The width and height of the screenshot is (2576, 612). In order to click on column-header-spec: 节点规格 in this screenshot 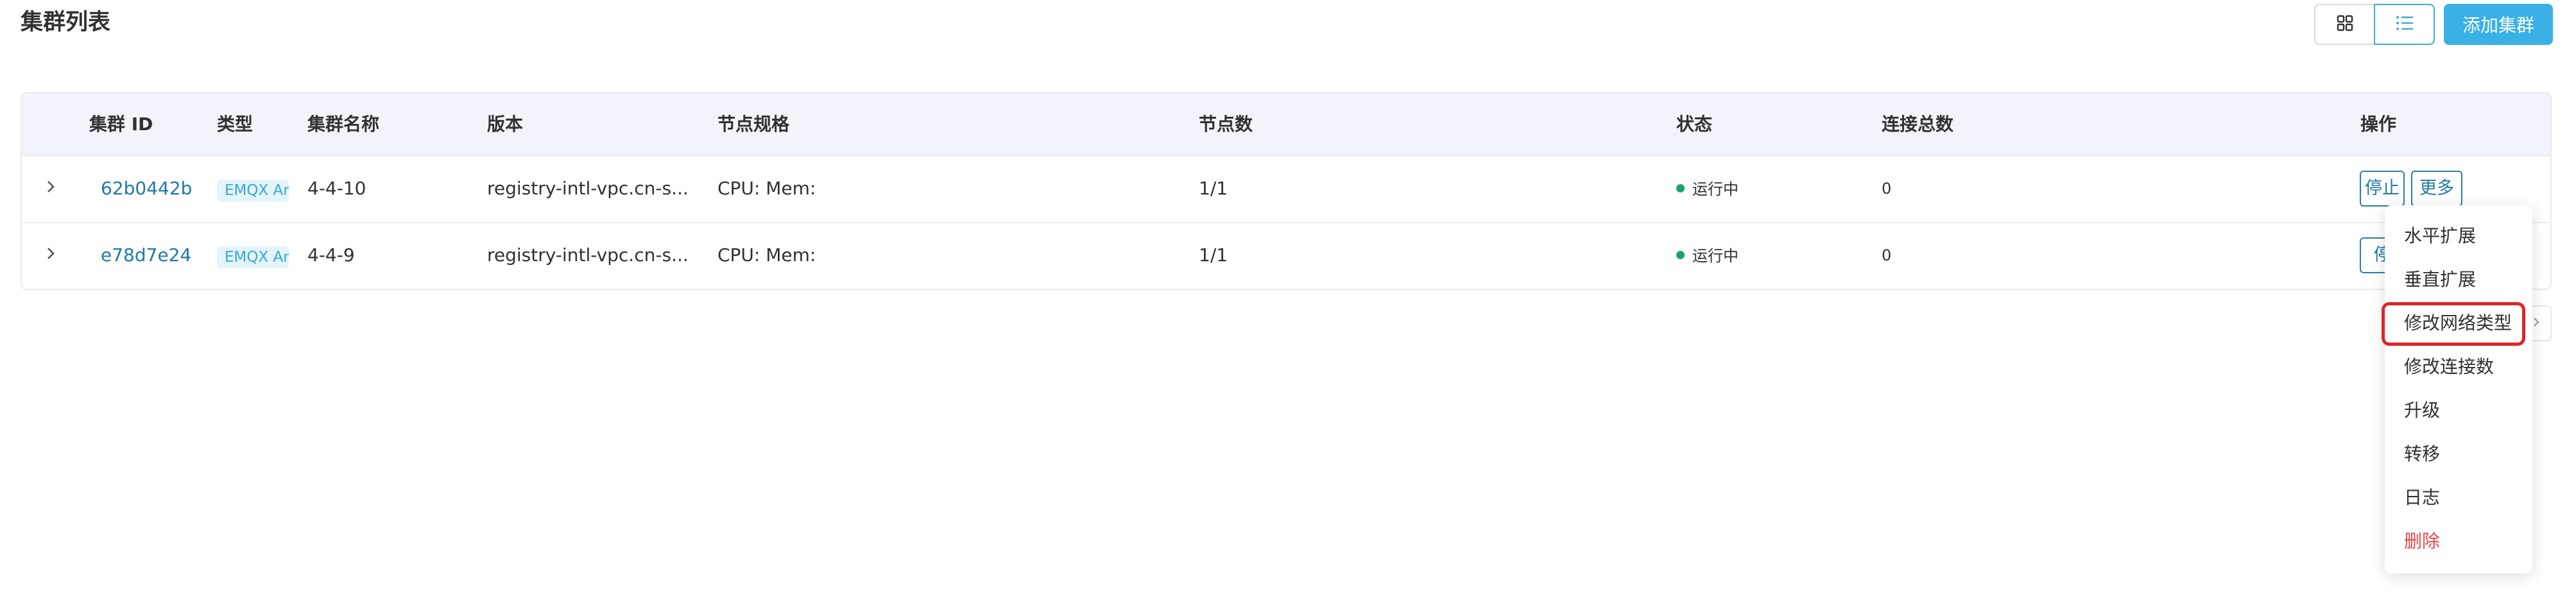, I will do `click(753, 124)`.